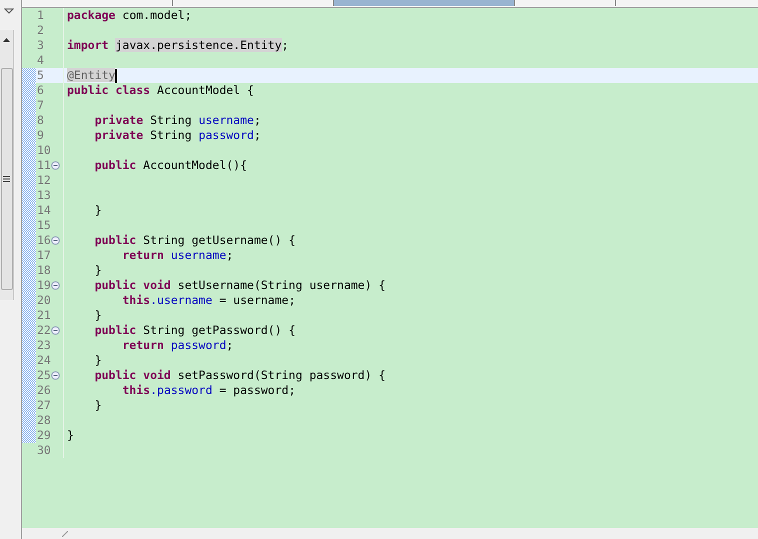 This screenshot has height=539, width=758. I want to click on line-number: 3, so click(40, 45).